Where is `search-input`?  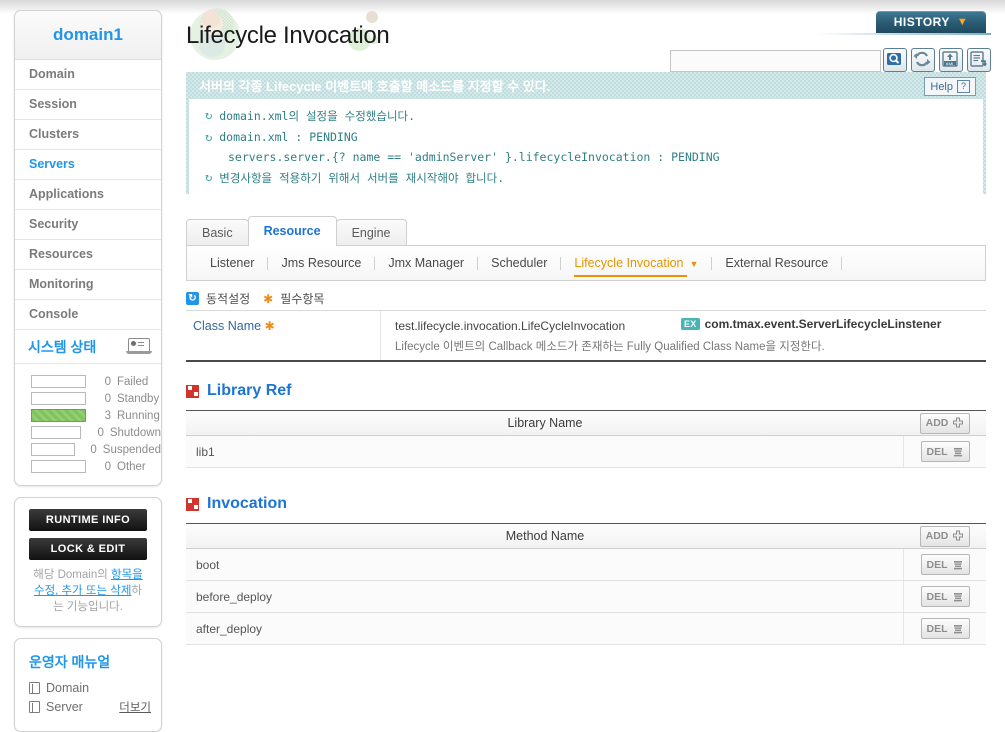 search-input is located at coordinates (775, 61).